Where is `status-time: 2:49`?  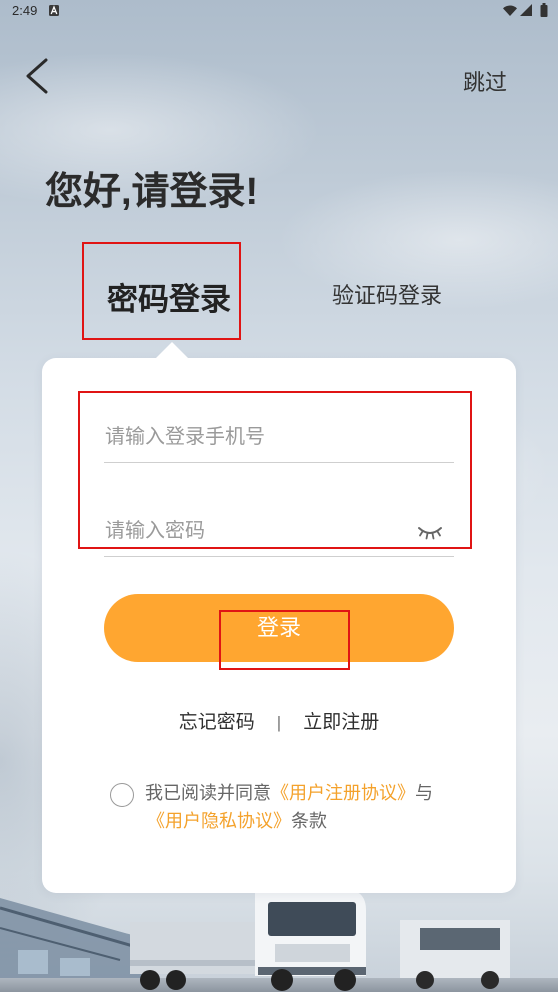
status-time: 2:49 is located at coordinates (25, 10).